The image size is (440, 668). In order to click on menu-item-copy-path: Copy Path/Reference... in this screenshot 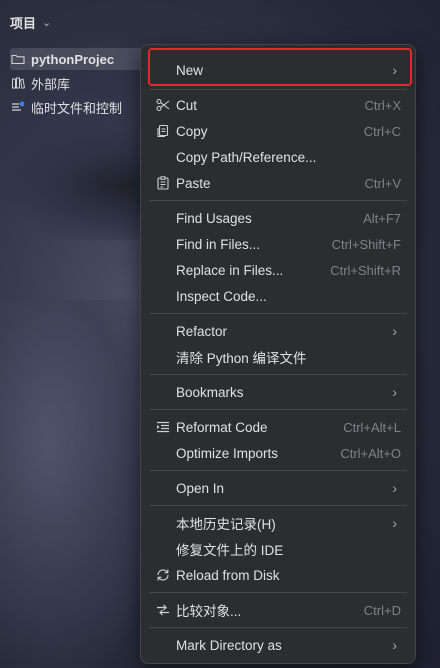, I will do `click(278, 157)`.